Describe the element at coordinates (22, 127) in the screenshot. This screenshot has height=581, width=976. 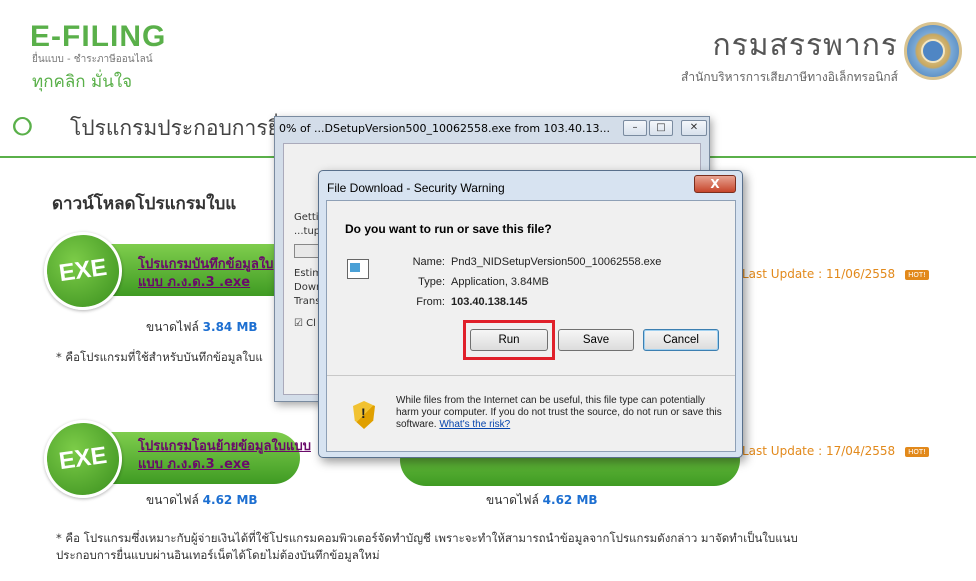
I see `program-icon: ⭘` at that location.